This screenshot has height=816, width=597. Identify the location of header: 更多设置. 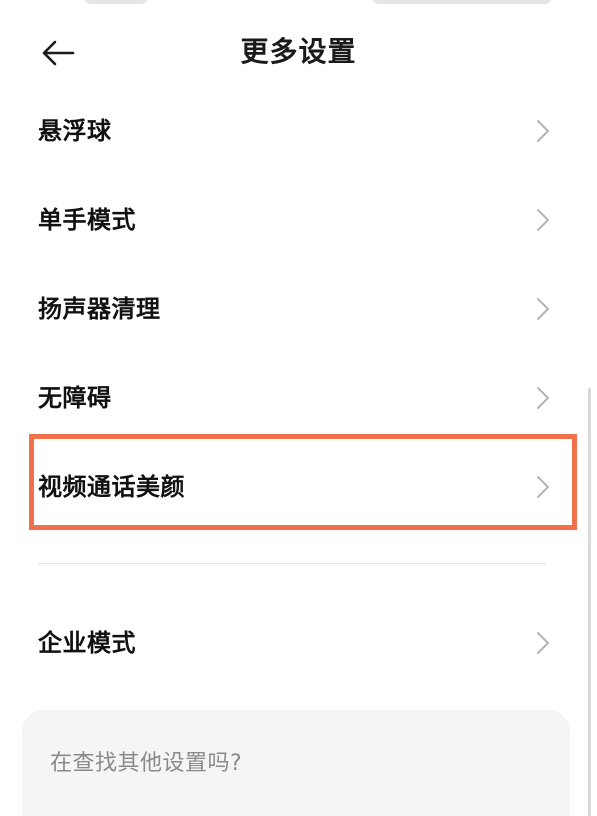
(298, 52).